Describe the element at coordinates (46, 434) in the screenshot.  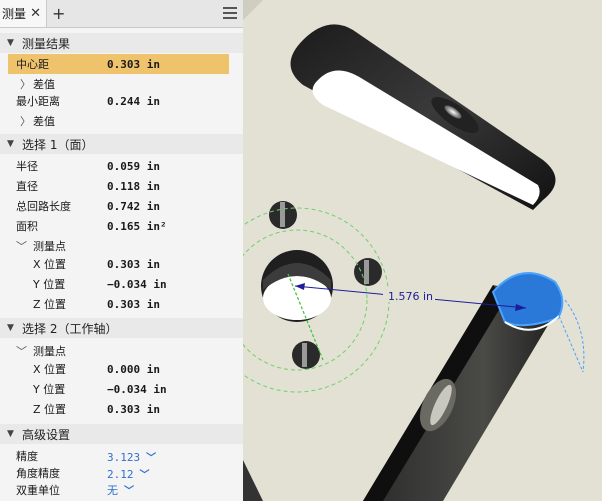
I see `section-advanced-title: 高级设置` at that location.